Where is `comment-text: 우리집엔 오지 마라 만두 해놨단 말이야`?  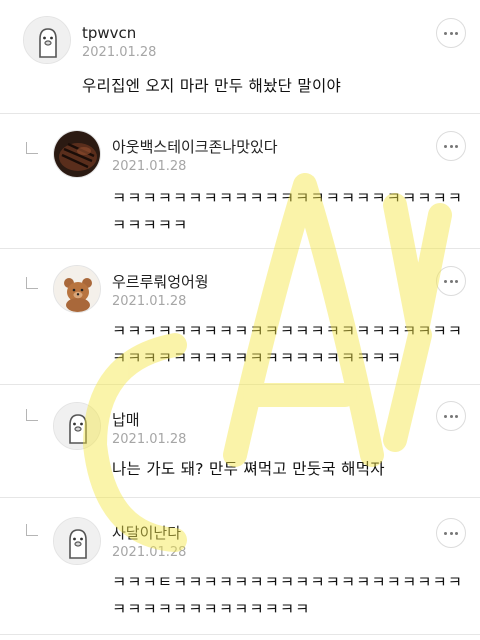
comment-text: 우리집엔 오지 마라 만두 해놨단 말이야 is located at coordinates (211, 86).